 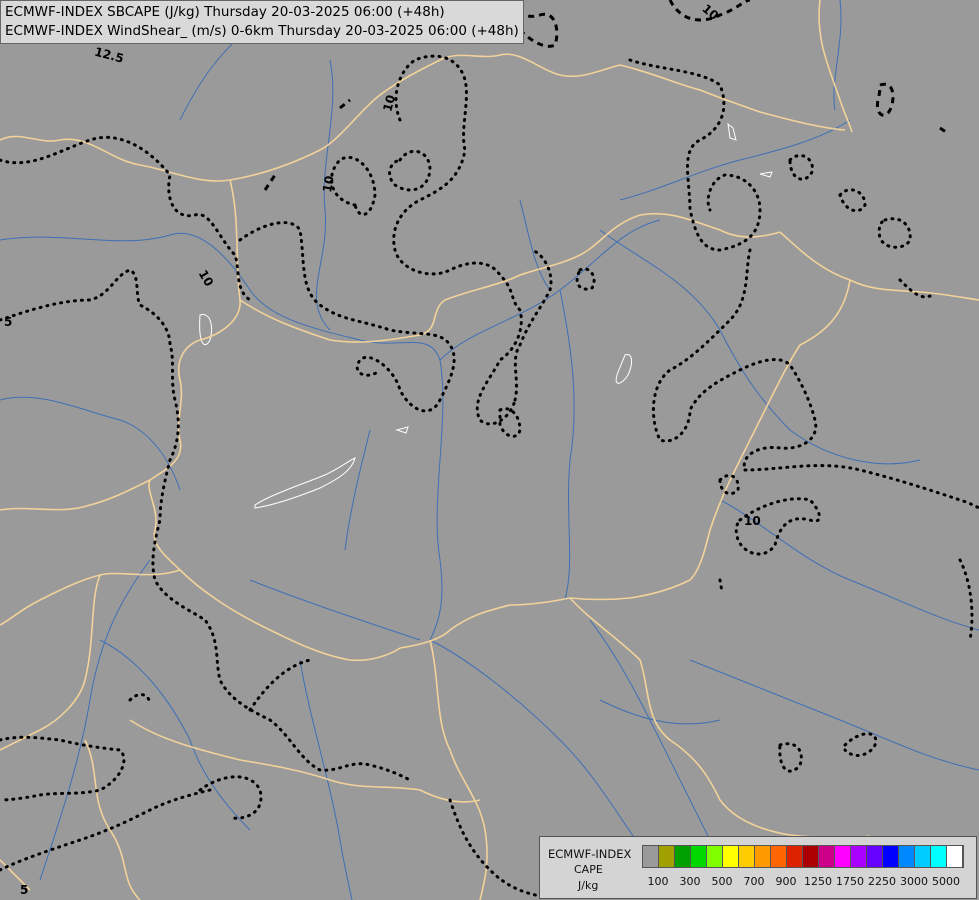 What do you see at coordinates (588, 885) in the screenshot?
I see `legend-unit: J/kg` at bounding box center [588, 885].